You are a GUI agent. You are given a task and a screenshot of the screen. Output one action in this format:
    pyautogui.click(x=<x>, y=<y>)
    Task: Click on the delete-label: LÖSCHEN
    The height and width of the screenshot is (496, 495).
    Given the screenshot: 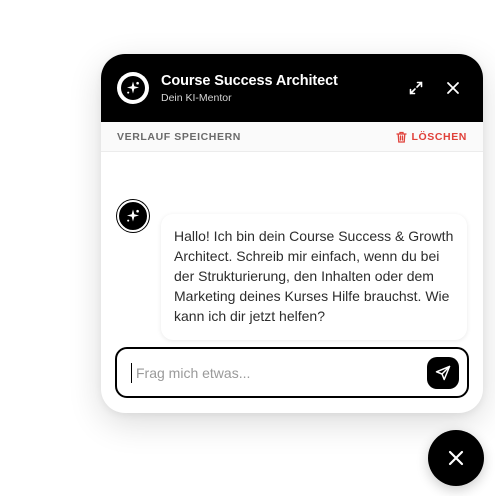 What is the action you would take?
    pyautogui.click(x=439, y=136)
    